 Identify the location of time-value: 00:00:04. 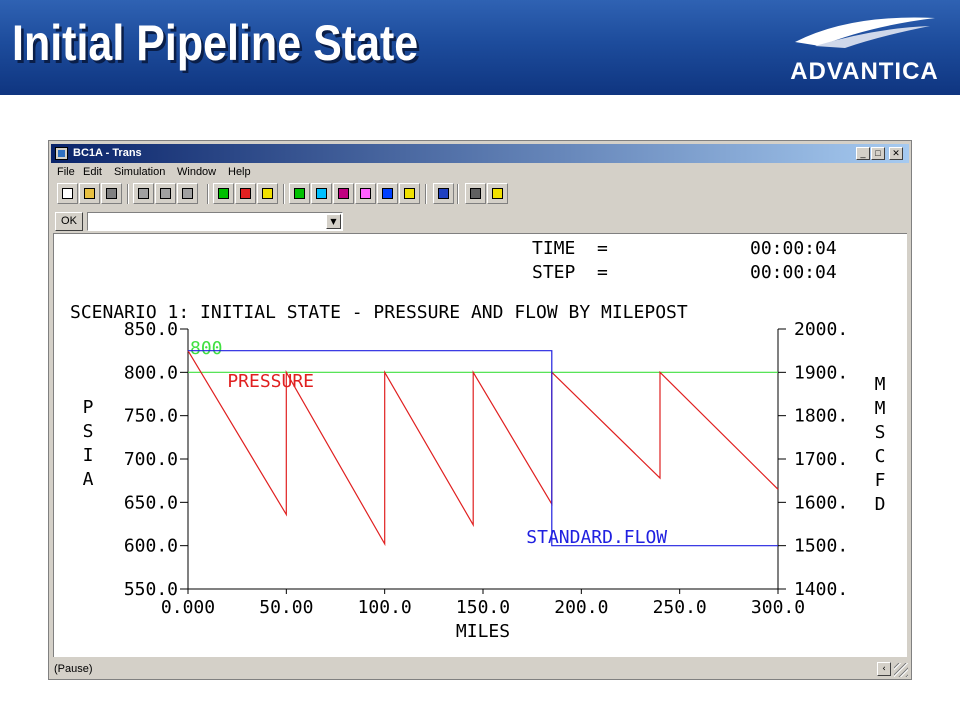
(793, 248).